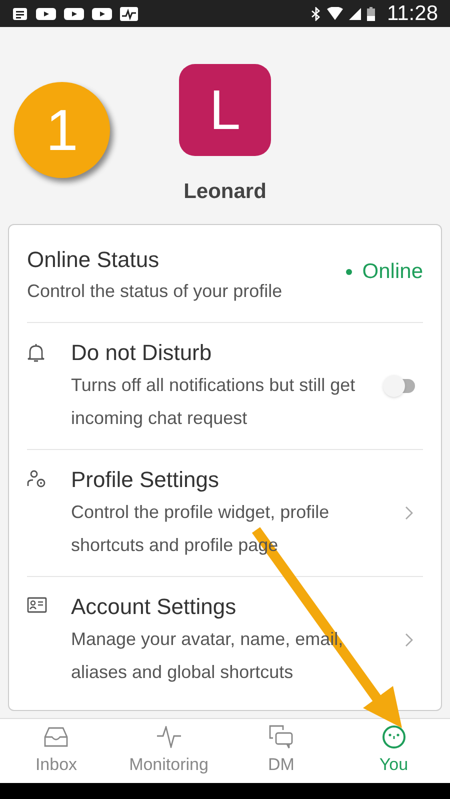  I want to click on id-card-icon, so click(37, 604).